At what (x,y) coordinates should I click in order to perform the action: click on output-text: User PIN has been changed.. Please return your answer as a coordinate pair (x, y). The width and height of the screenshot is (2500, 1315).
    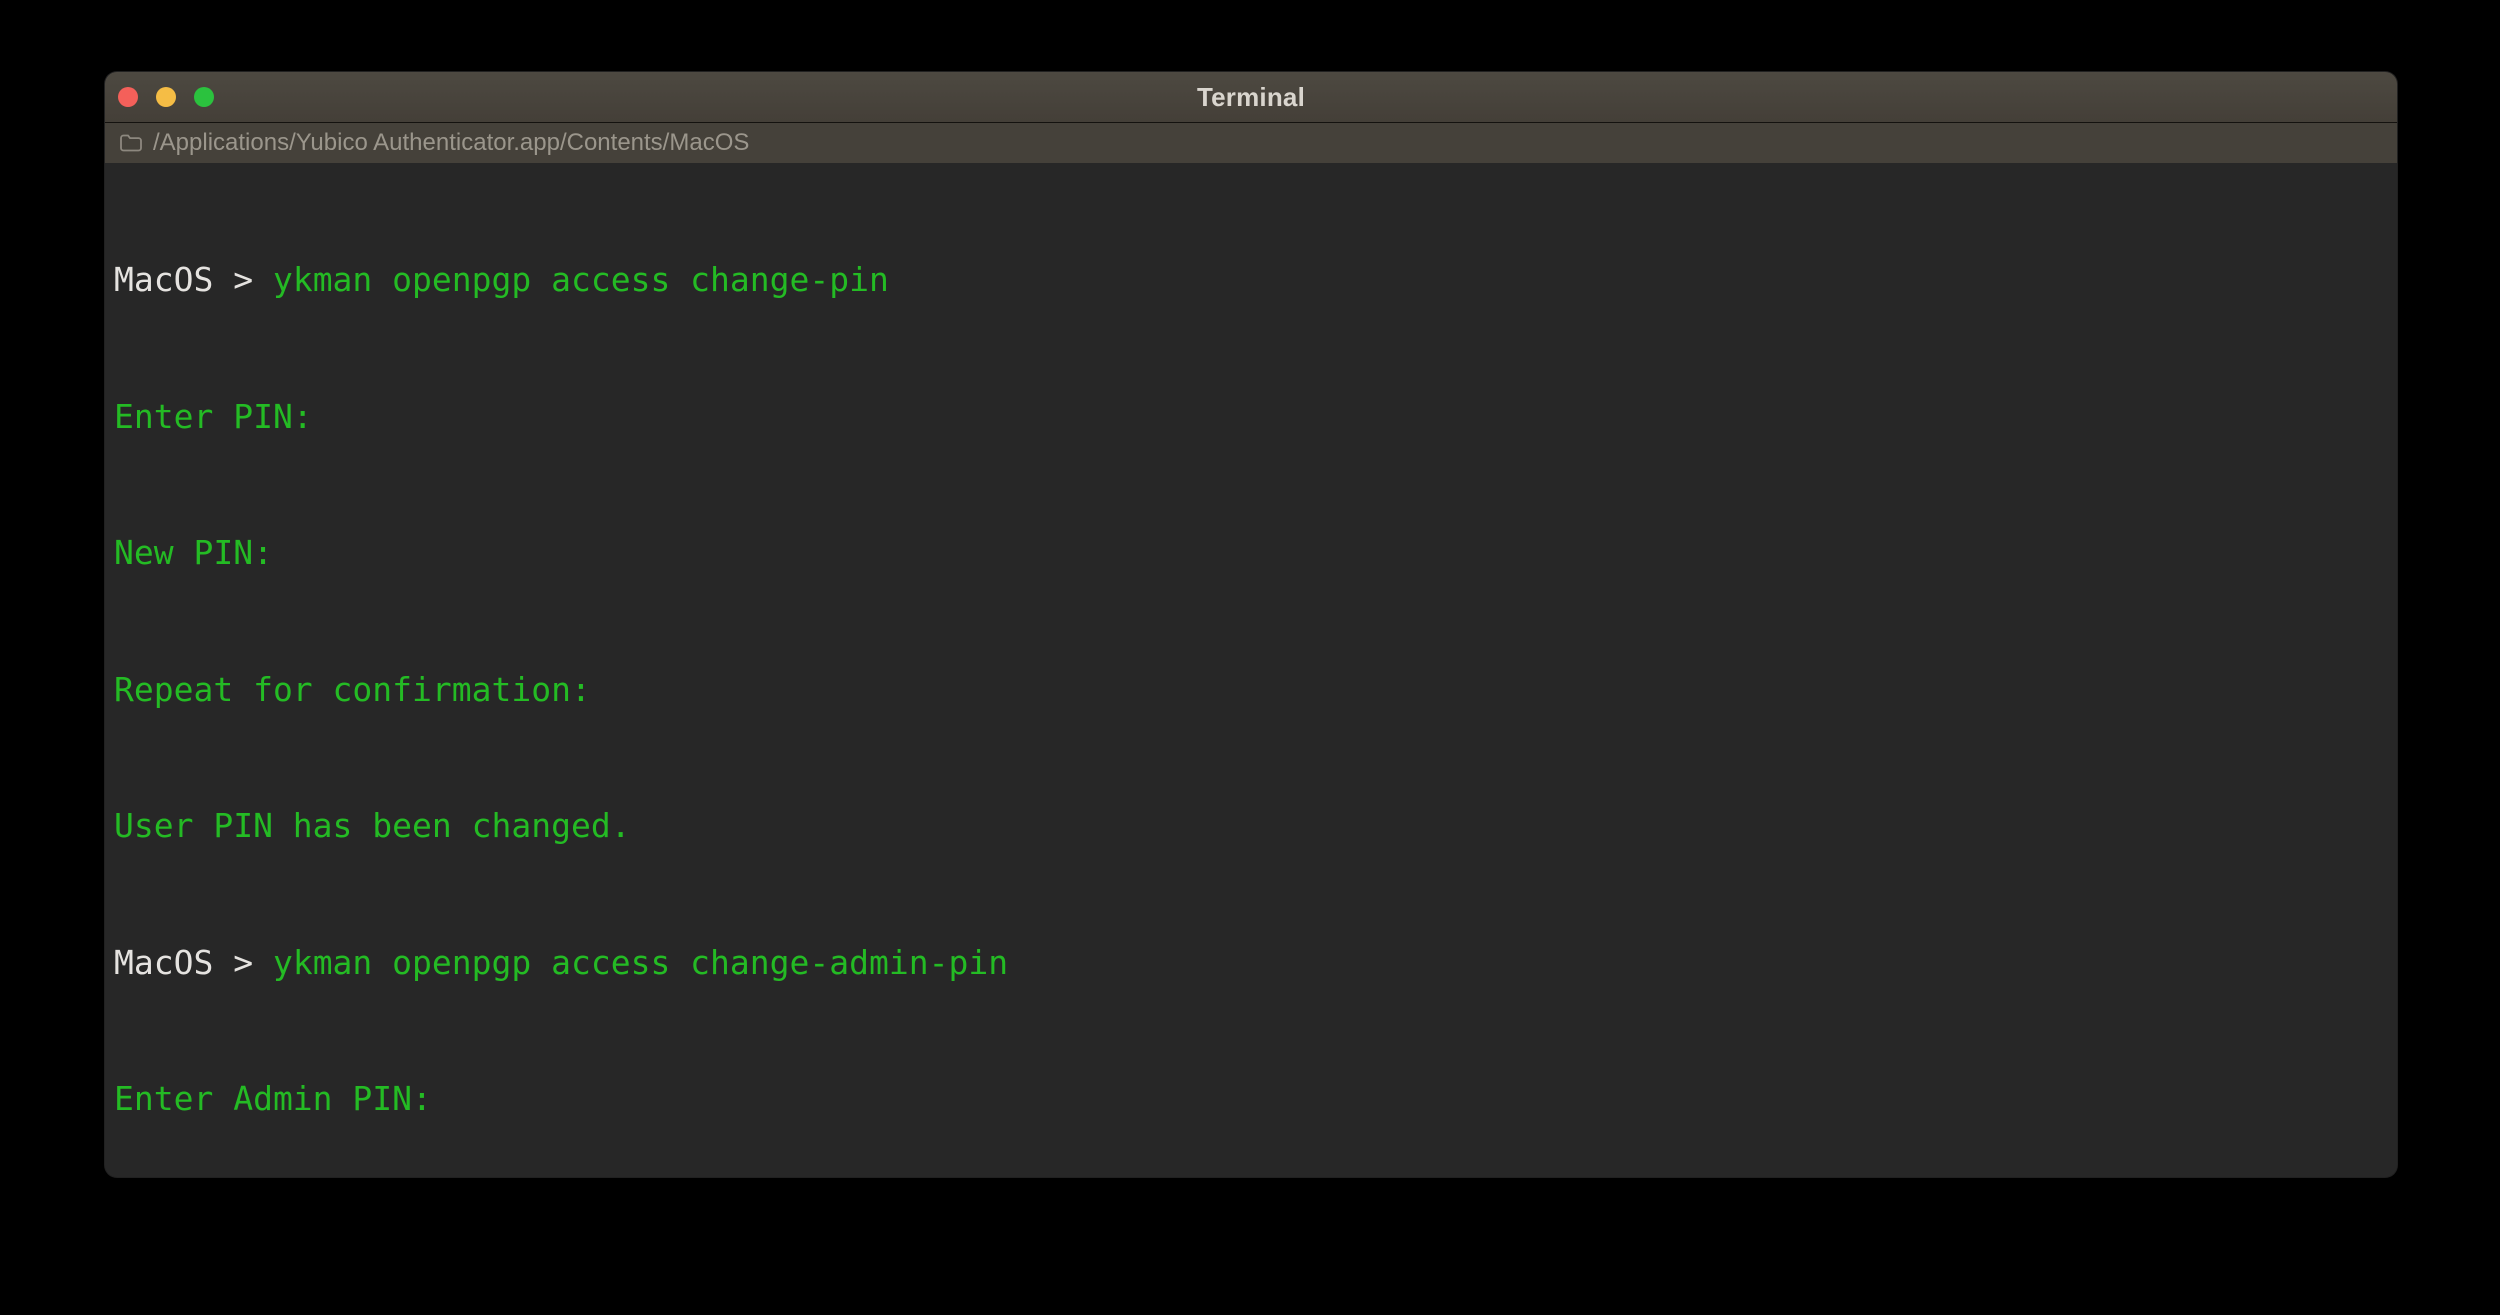
    Looking at the image, I should click on (372, 825).